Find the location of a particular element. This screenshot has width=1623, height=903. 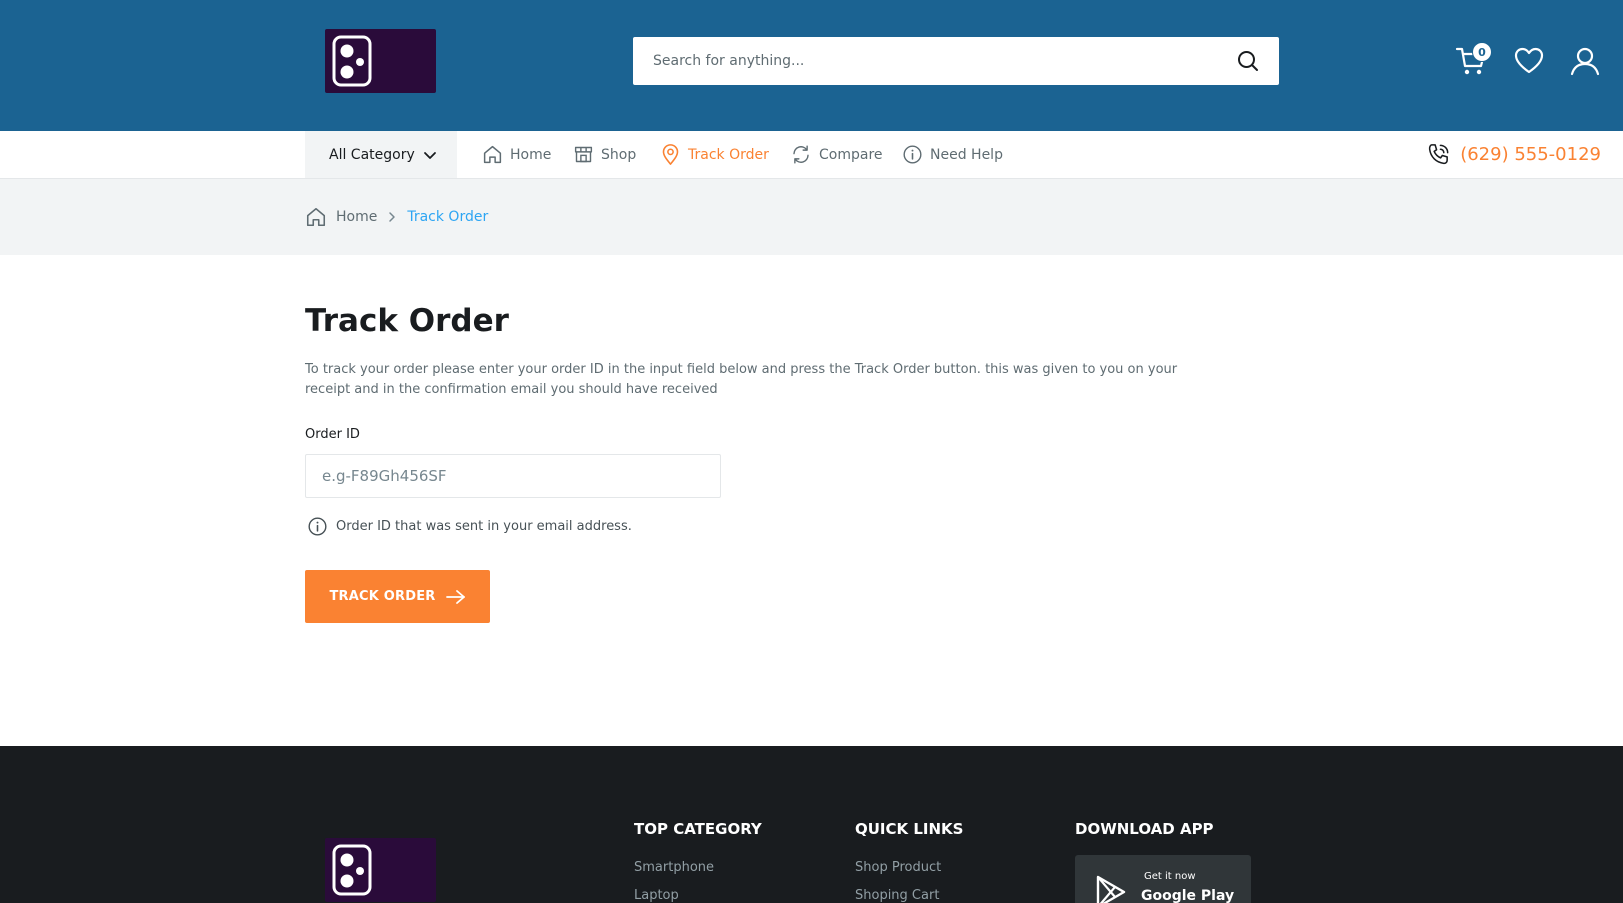

footer-heading: QUICK LINKS is located at coordinates (909, 829).